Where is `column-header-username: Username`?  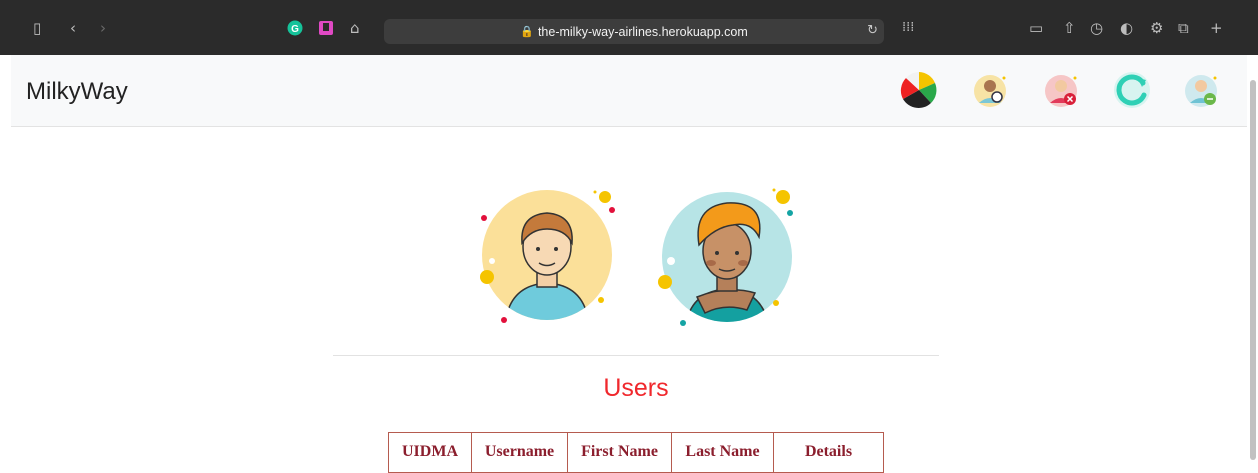
column-header-username: Username is located at coordinates (519, 452).